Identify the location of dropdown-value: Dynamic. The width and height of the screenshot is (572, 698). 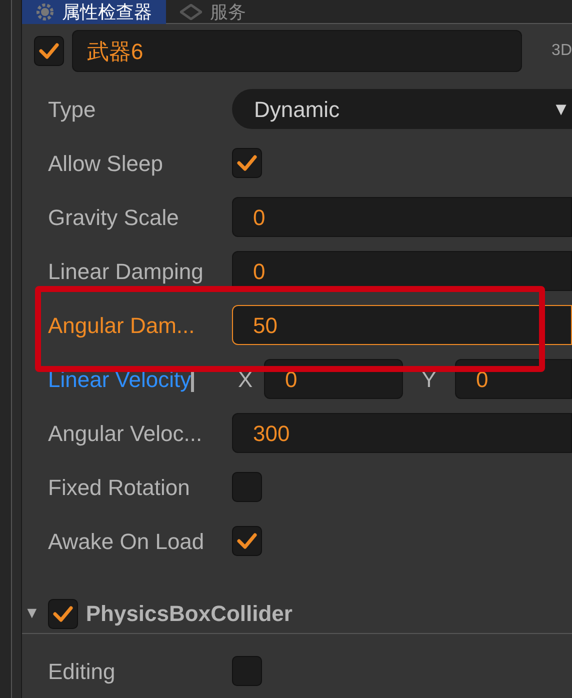
(297, 110).